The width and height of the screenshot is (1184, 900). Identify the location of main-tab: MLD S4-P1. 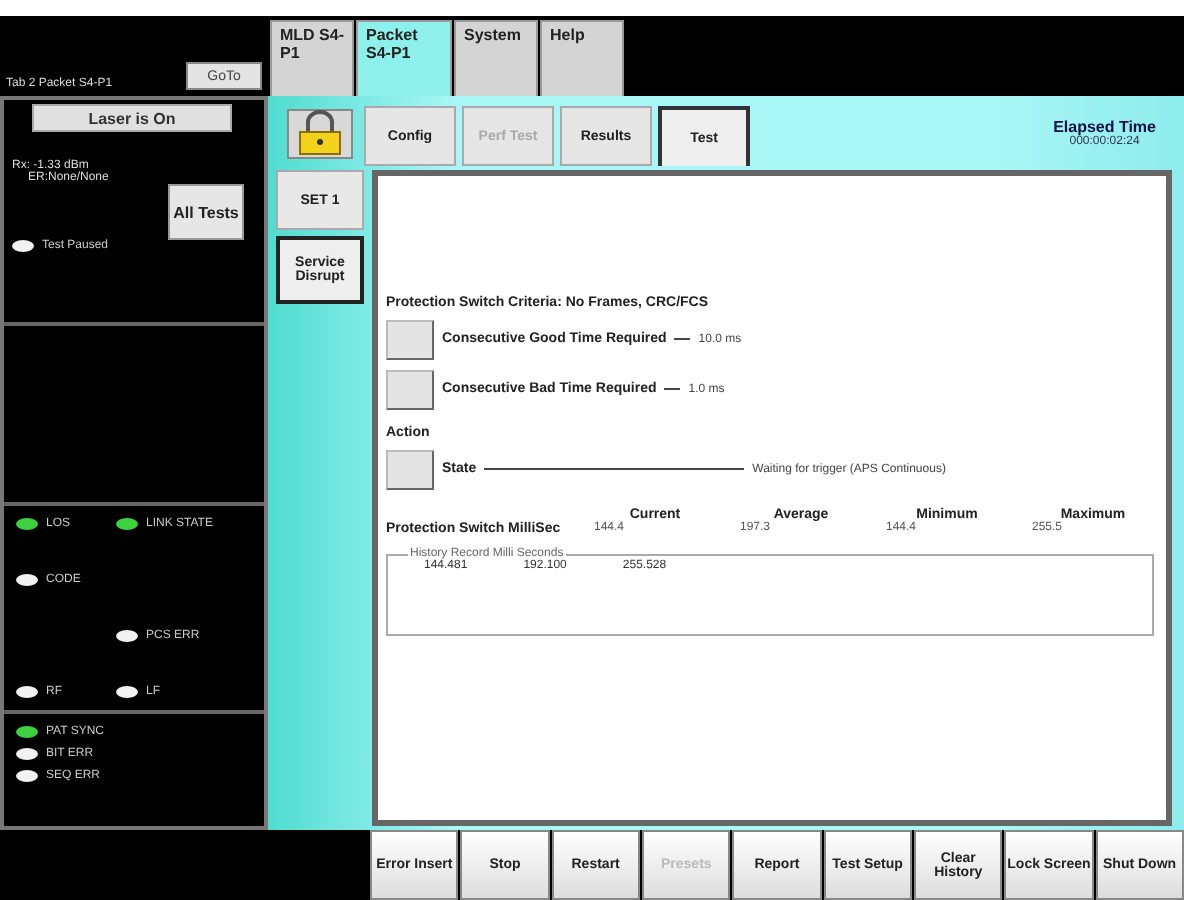
(312, 58).